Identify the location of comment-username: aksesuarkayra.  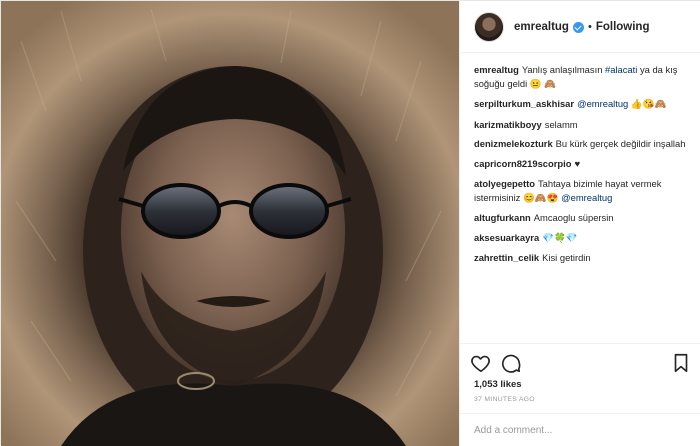
(506, 237).